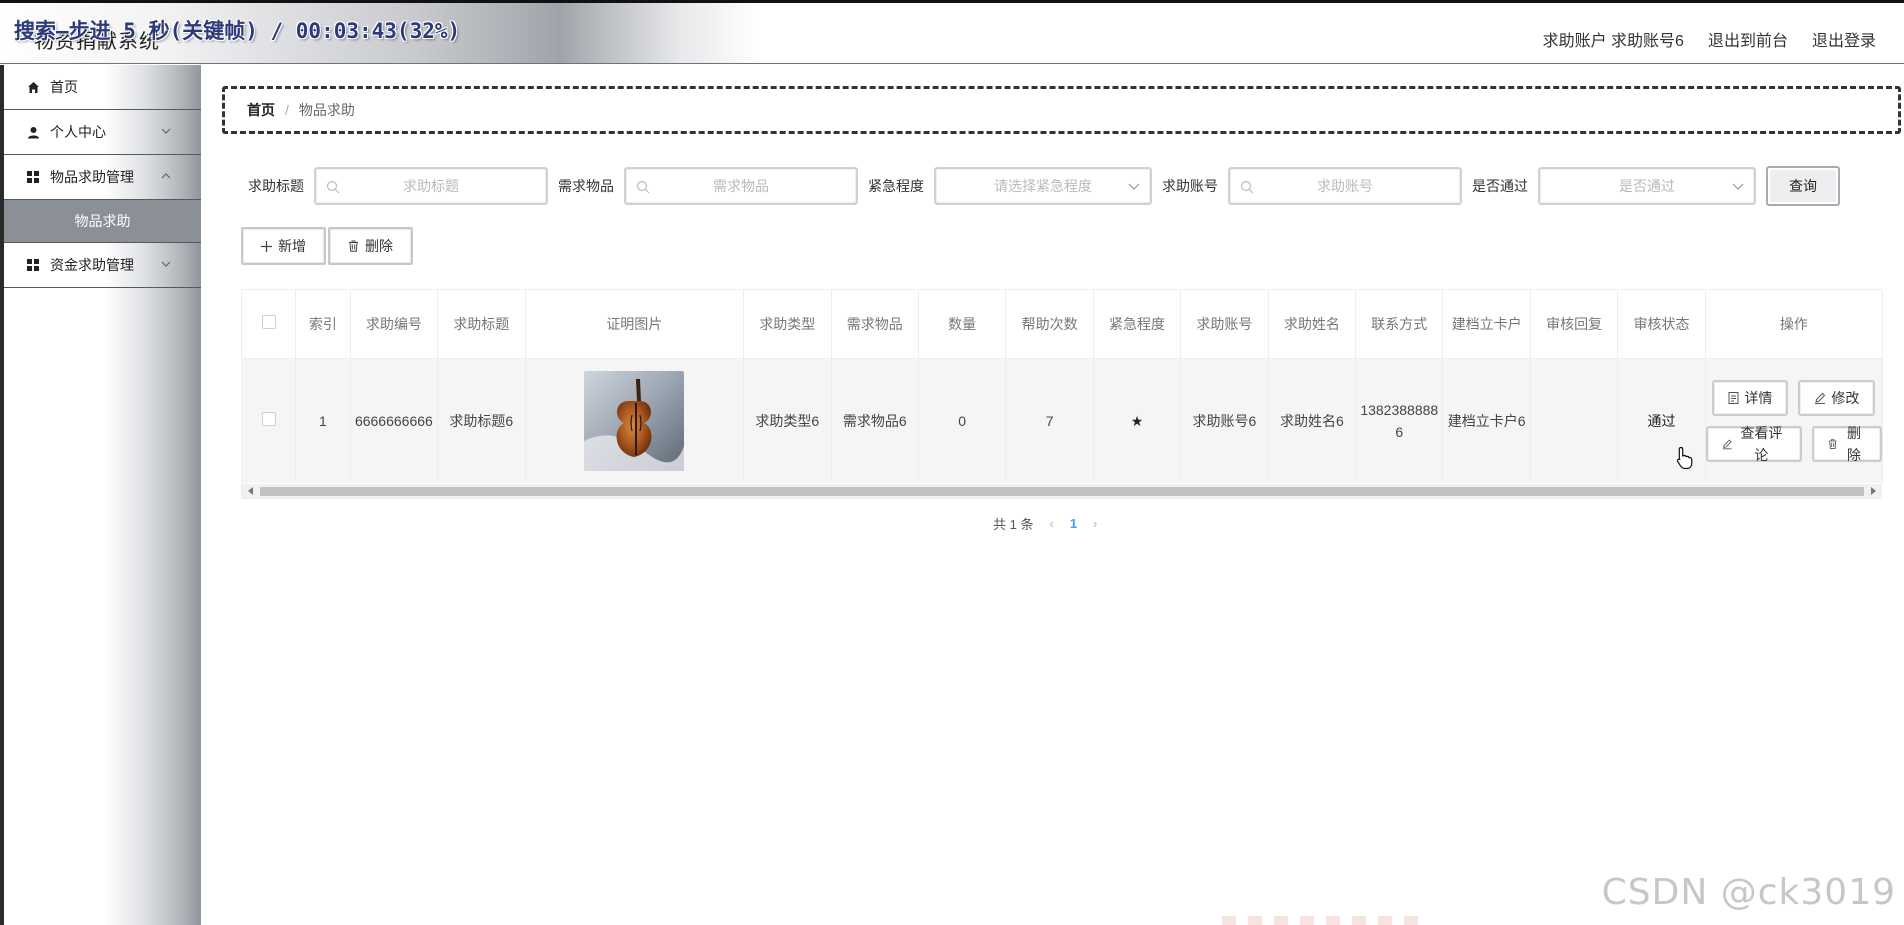 Image resolution: width=1904 pixels, height=925 pixels. Describe the element at coordinates (1045, 523) in the screenshot. I see `pagination: 共 1 条 ‹ 1 ›` at that location.